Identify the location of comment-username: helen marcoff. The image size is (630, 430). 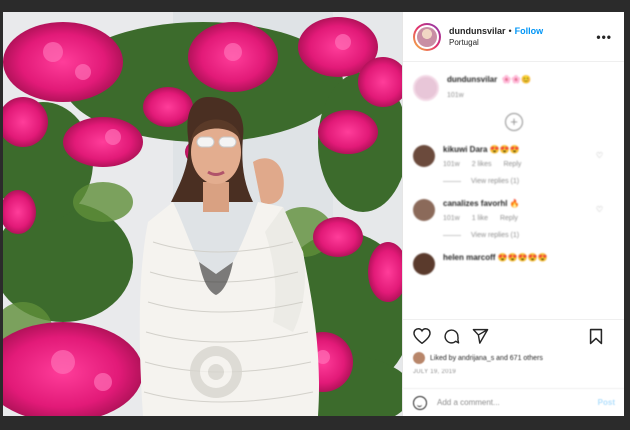
(469, 257).